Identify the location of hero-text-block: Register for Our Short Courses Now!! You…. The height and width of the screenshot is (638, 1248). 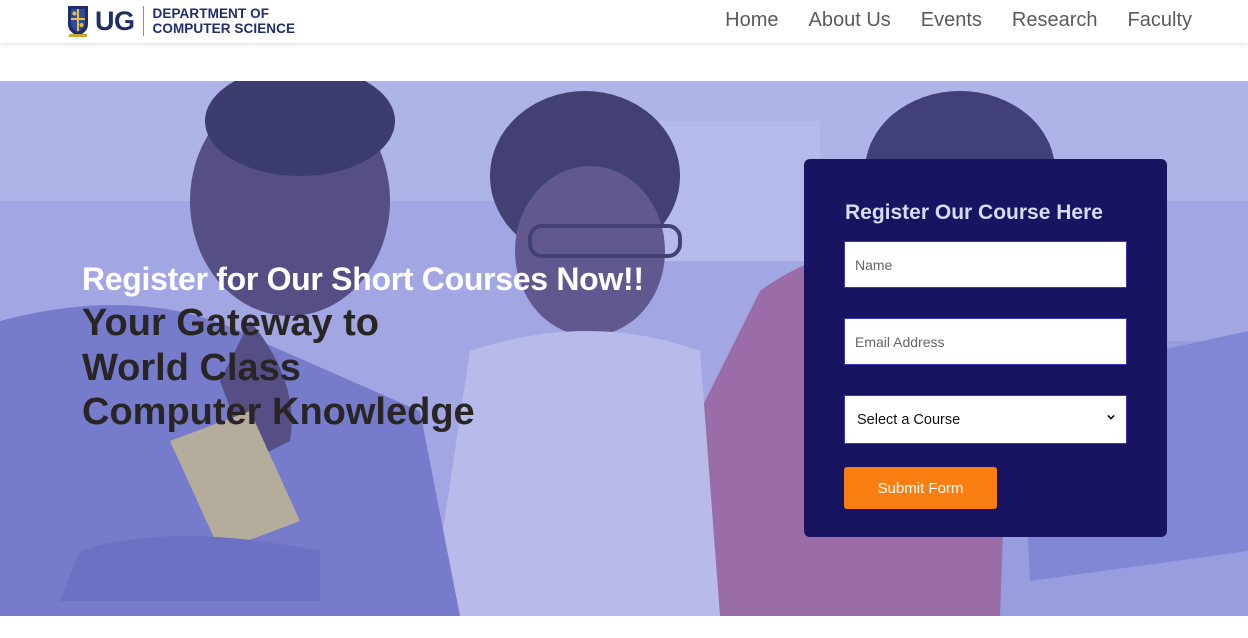
(363, 348).